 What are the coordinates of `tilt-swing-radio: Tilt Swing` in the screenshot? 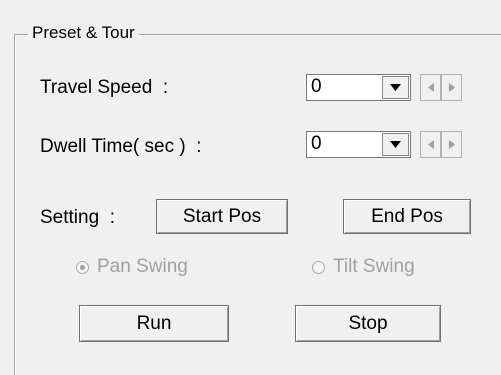 It's located at (363, 267).